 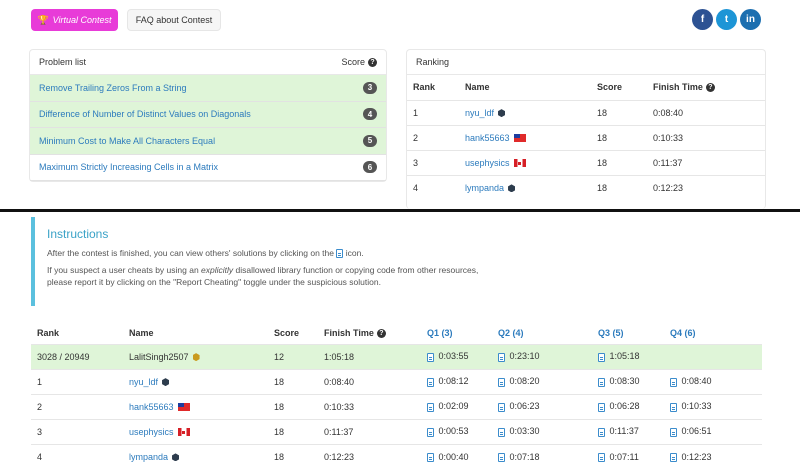 I want to click on rank-cell: 1, so click(x=77, y=381).